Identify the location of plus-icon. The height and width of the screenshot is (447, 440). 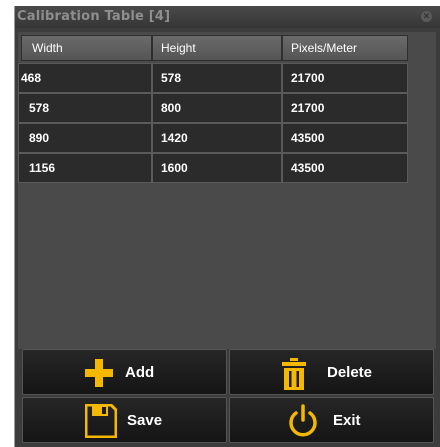
(99, 373).